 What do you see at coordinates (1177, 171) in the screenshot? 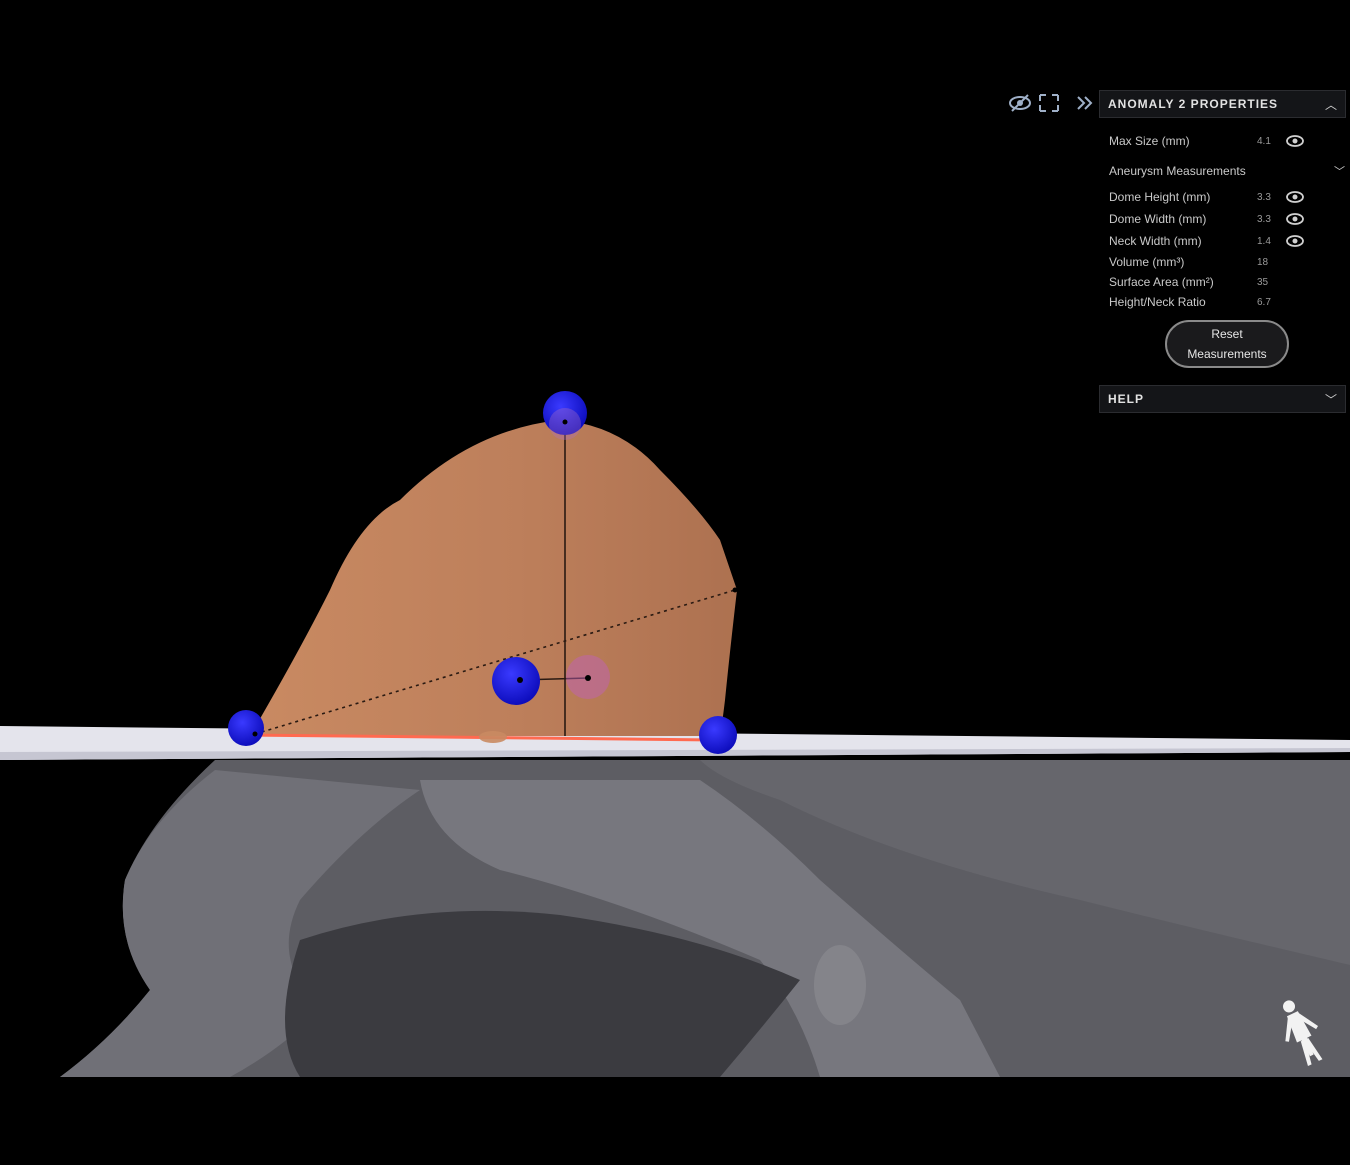
I see `section-title: Aneurysm Measurements` at bounding box center [1177, 171].